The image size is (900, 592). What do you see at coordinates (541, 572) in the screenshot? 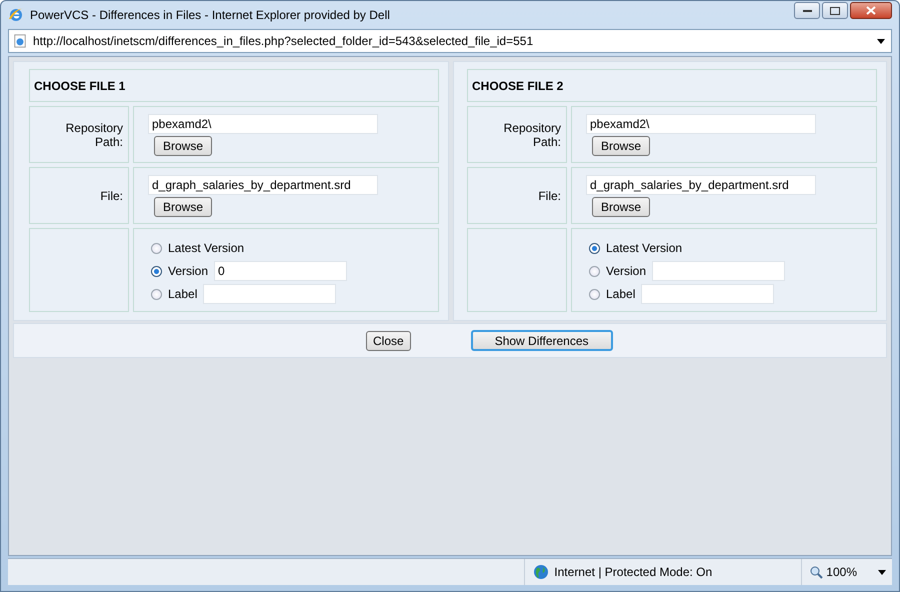
I see `globe-icon` at bounding box center [541, 572].